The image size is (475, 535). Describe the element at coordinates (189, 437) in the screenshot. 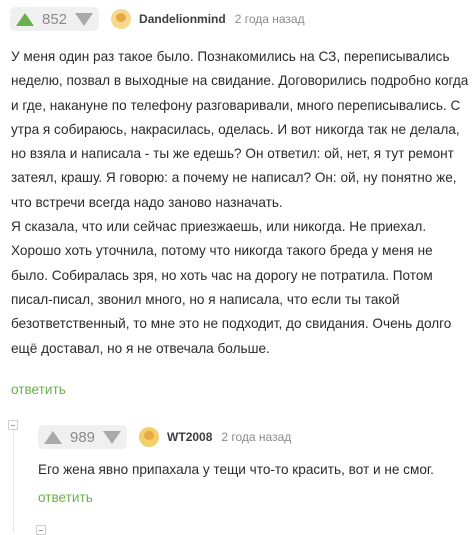

I see `comment-author: WT2008` at that location.